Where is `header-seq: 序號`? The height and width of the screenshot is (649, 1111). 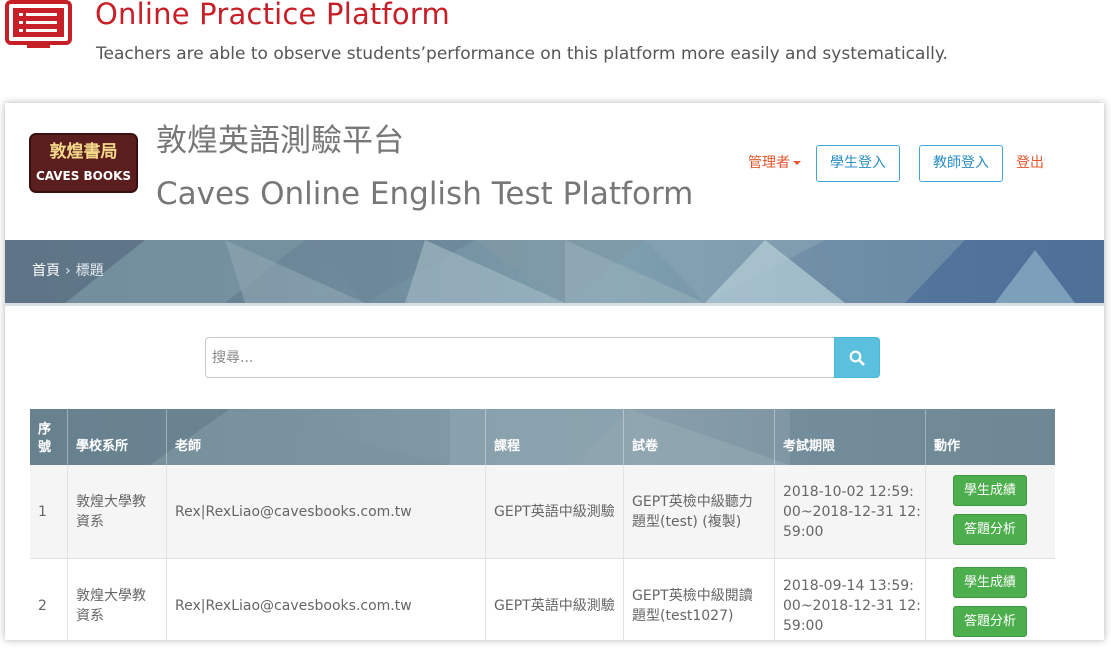 header-seq: 序號 is located at coordinates (49, 437).